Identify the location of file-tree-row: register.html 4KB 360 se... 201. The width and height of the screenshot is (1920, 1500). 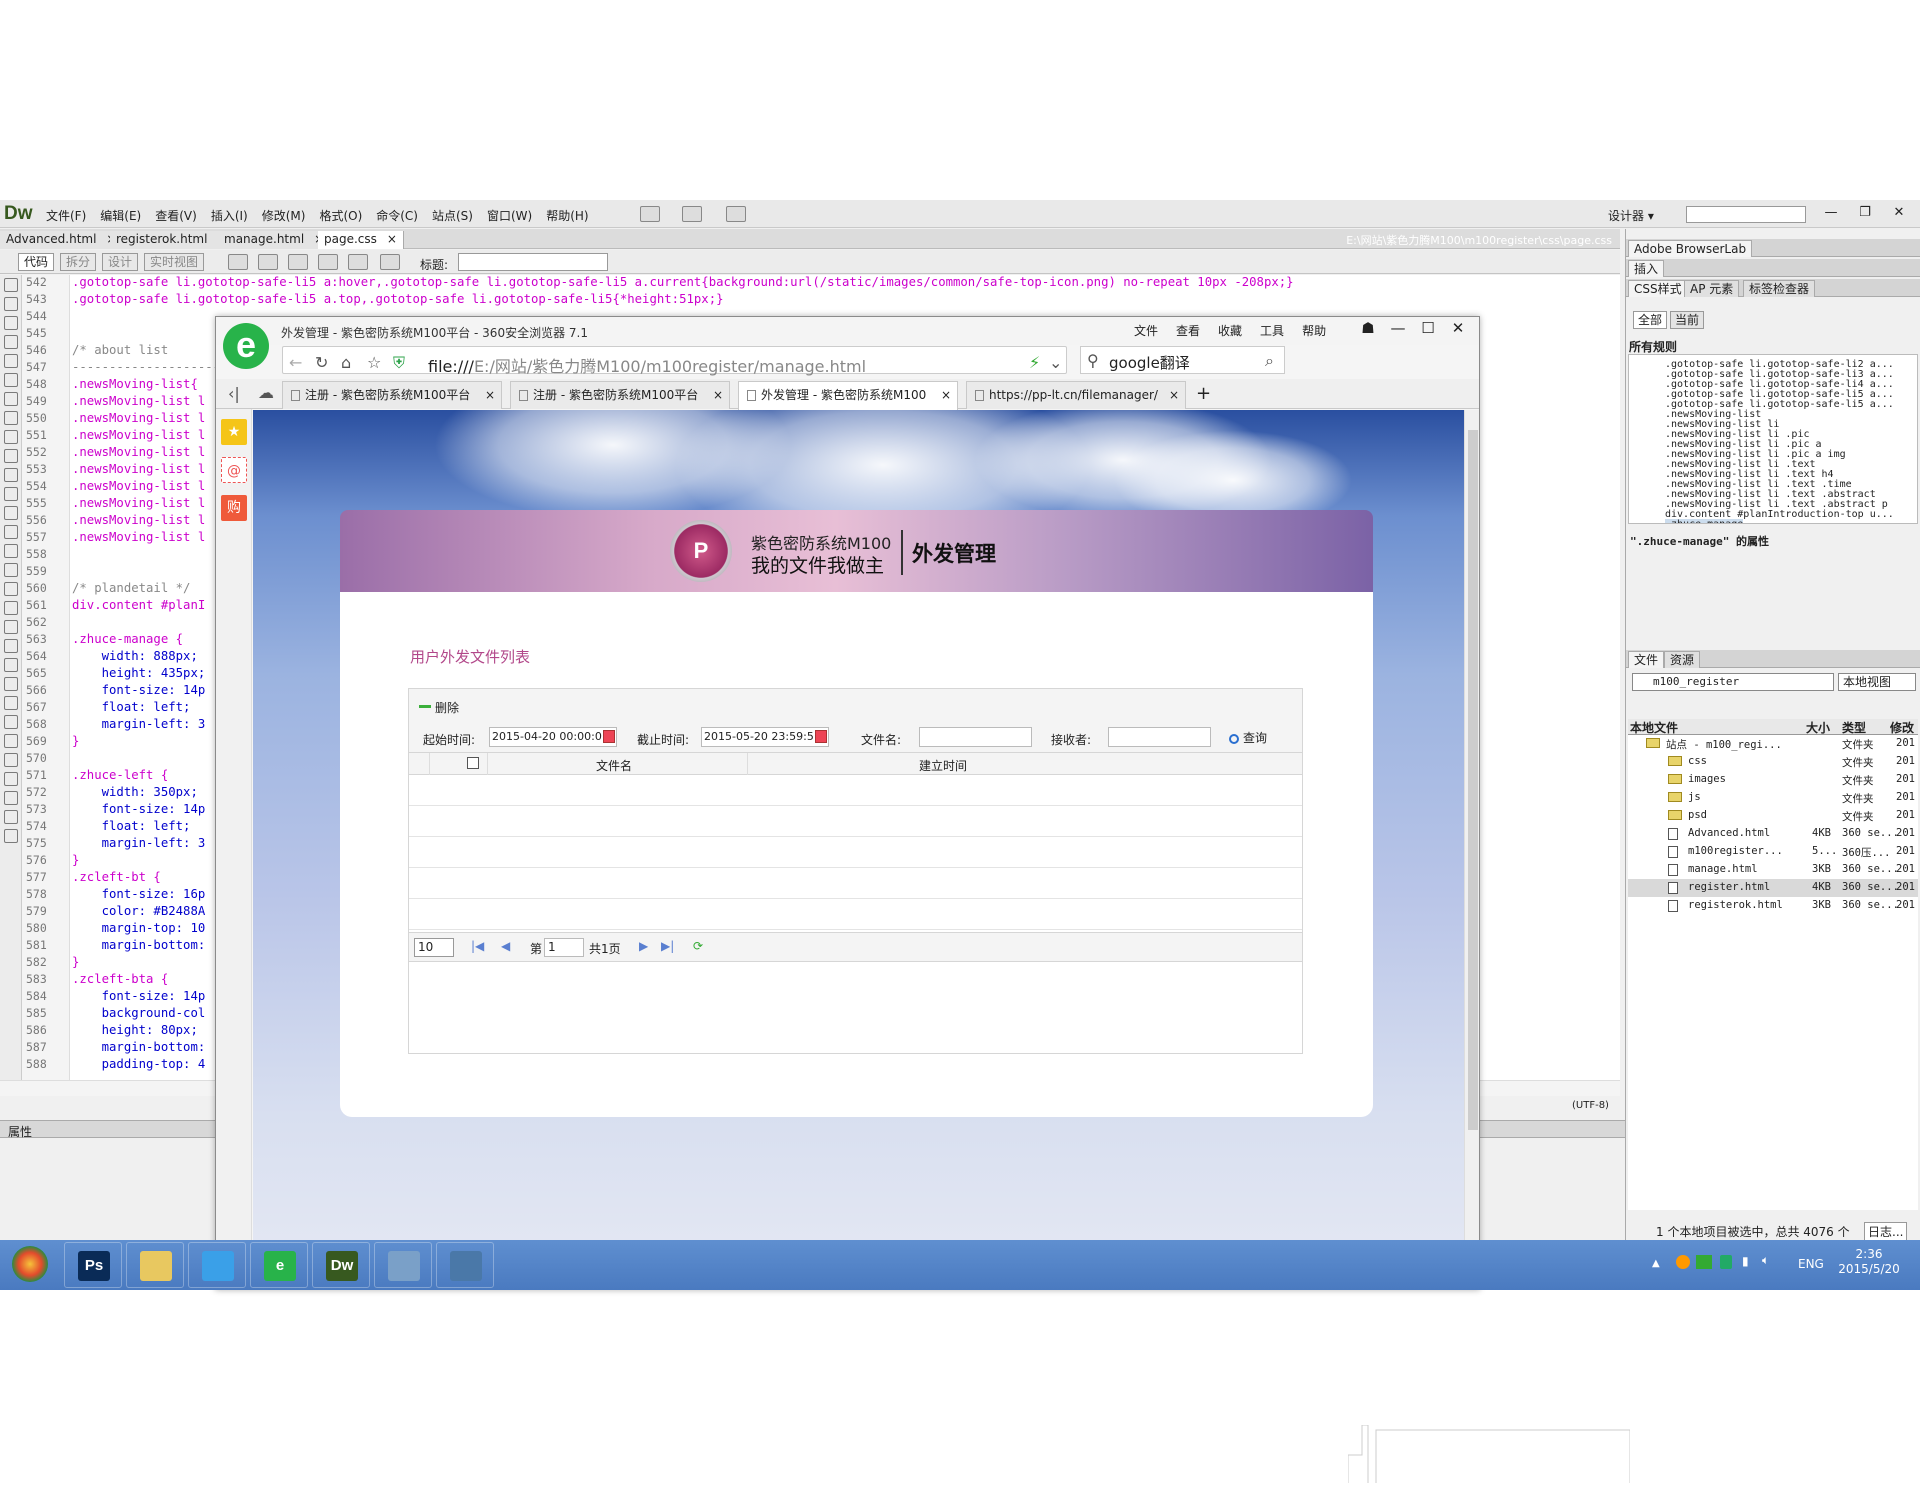
(1773, 888).